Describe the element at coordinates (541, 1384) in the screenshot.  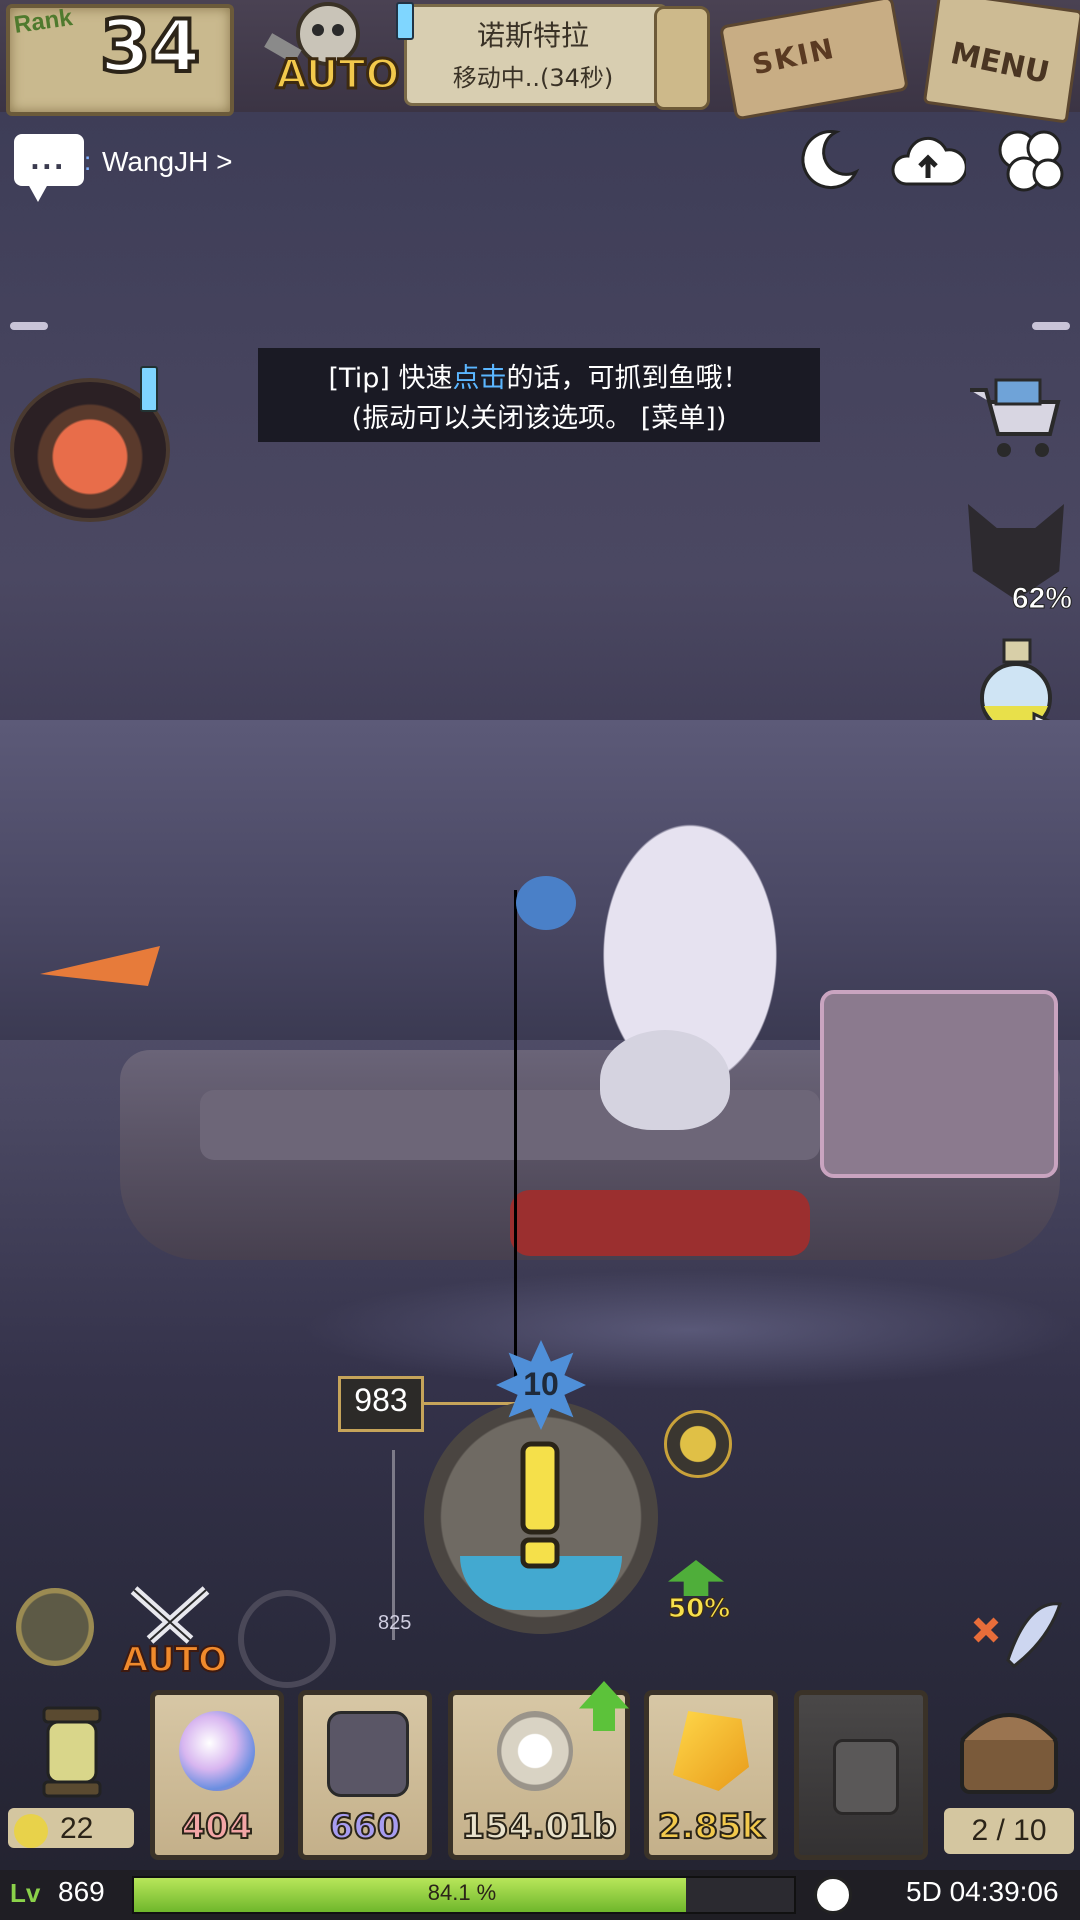
I see `level-star-value: 10` at that location.